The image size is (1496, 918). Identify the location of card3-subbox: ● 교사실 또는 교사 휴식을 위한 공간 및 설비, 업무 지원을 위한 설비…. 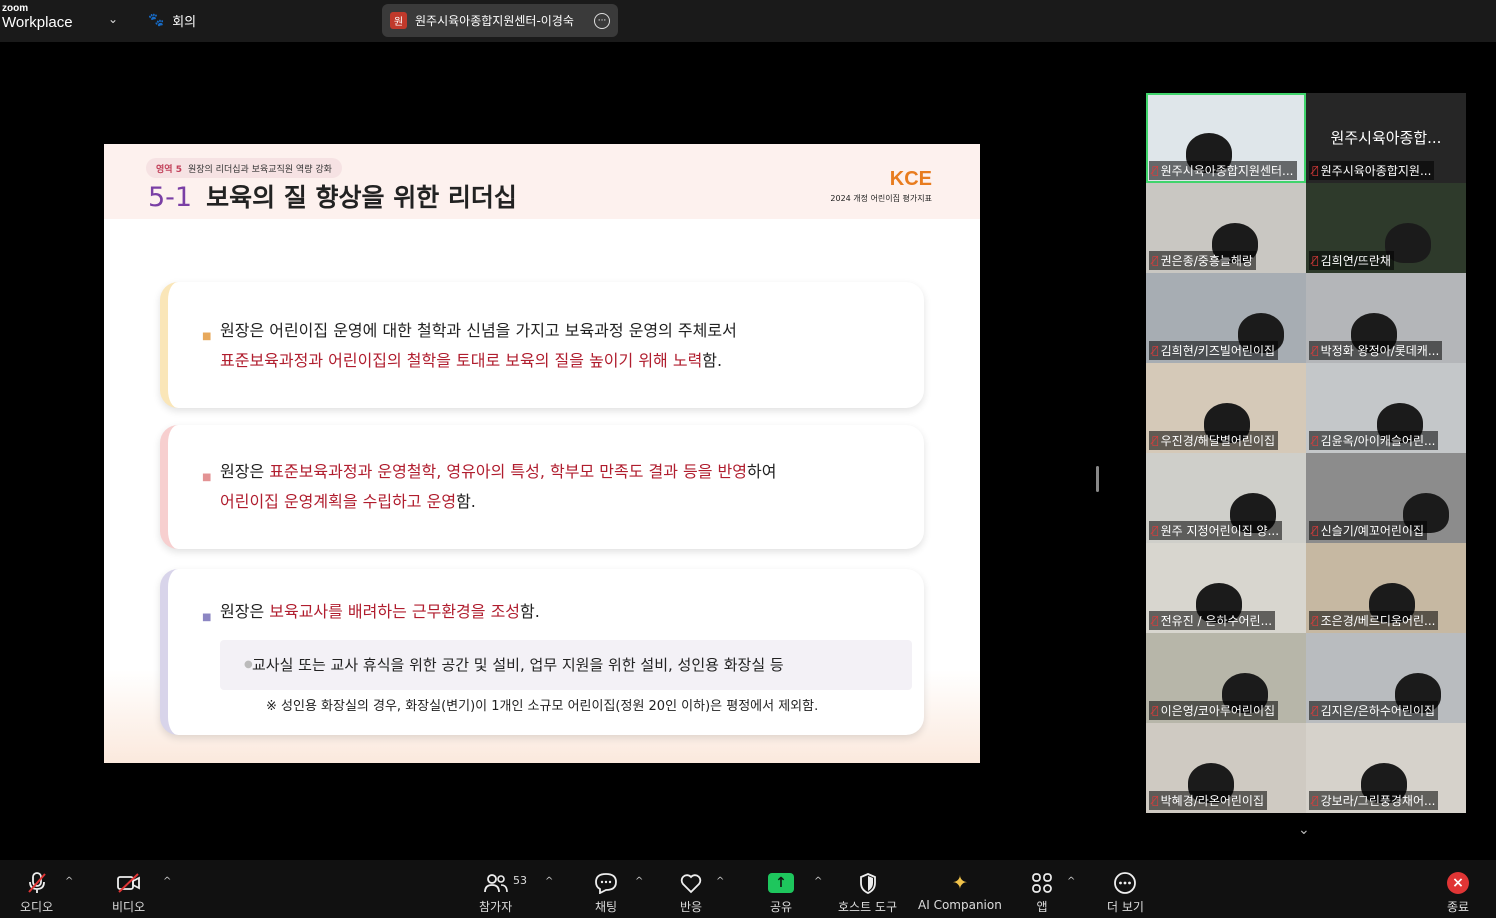
(566, 665).